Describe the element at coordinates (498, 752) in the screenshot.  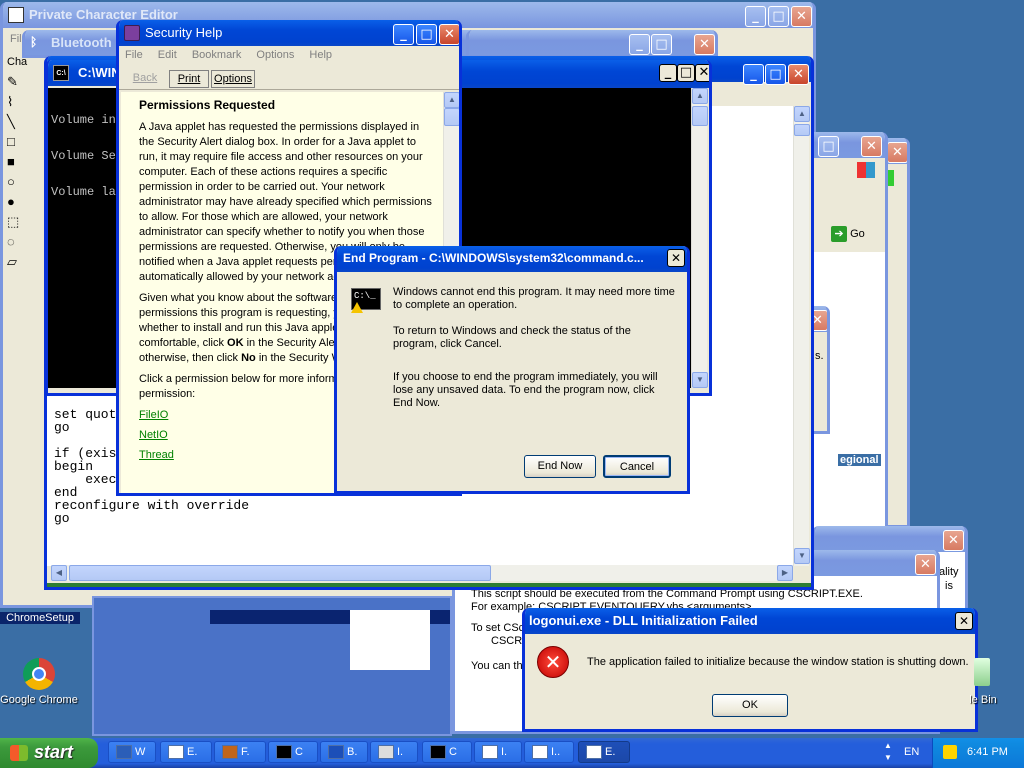
I see `taskbar-button-8: I.` at that location.